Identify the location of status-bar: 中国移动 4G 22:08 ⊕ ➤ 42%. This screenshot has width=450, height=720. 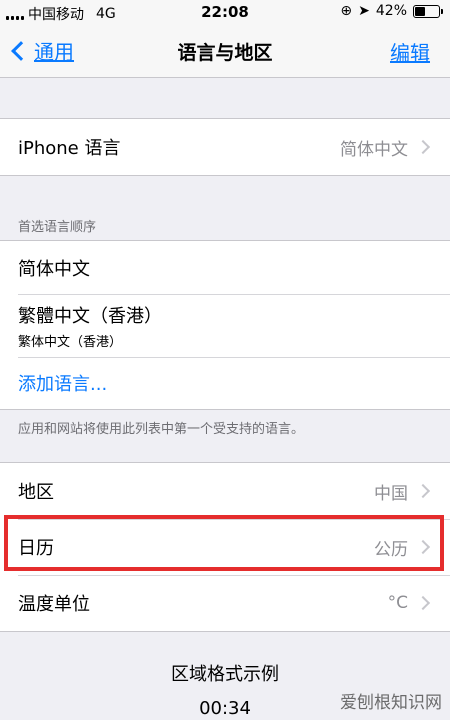
(225, 13).